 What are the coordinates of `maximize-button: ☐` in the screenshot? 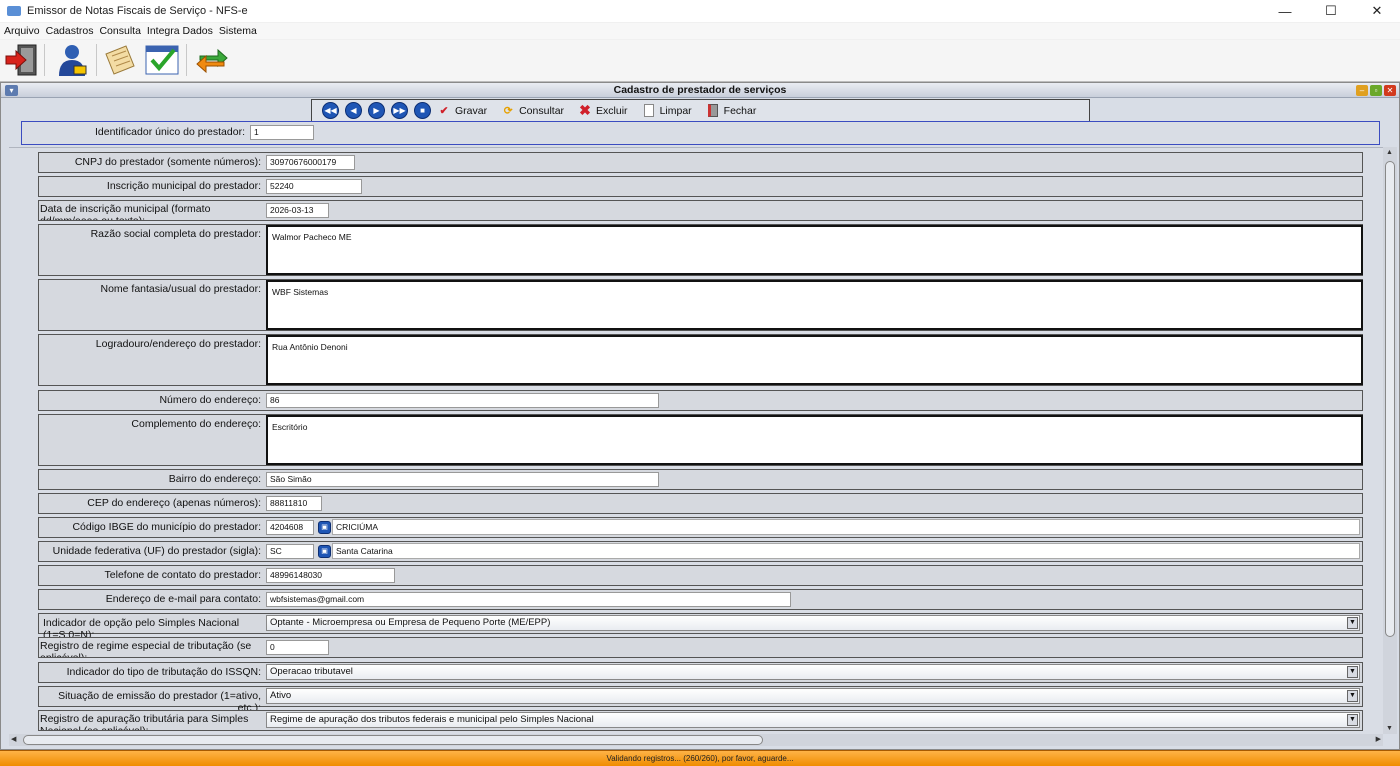 It's located at (1331, 11).